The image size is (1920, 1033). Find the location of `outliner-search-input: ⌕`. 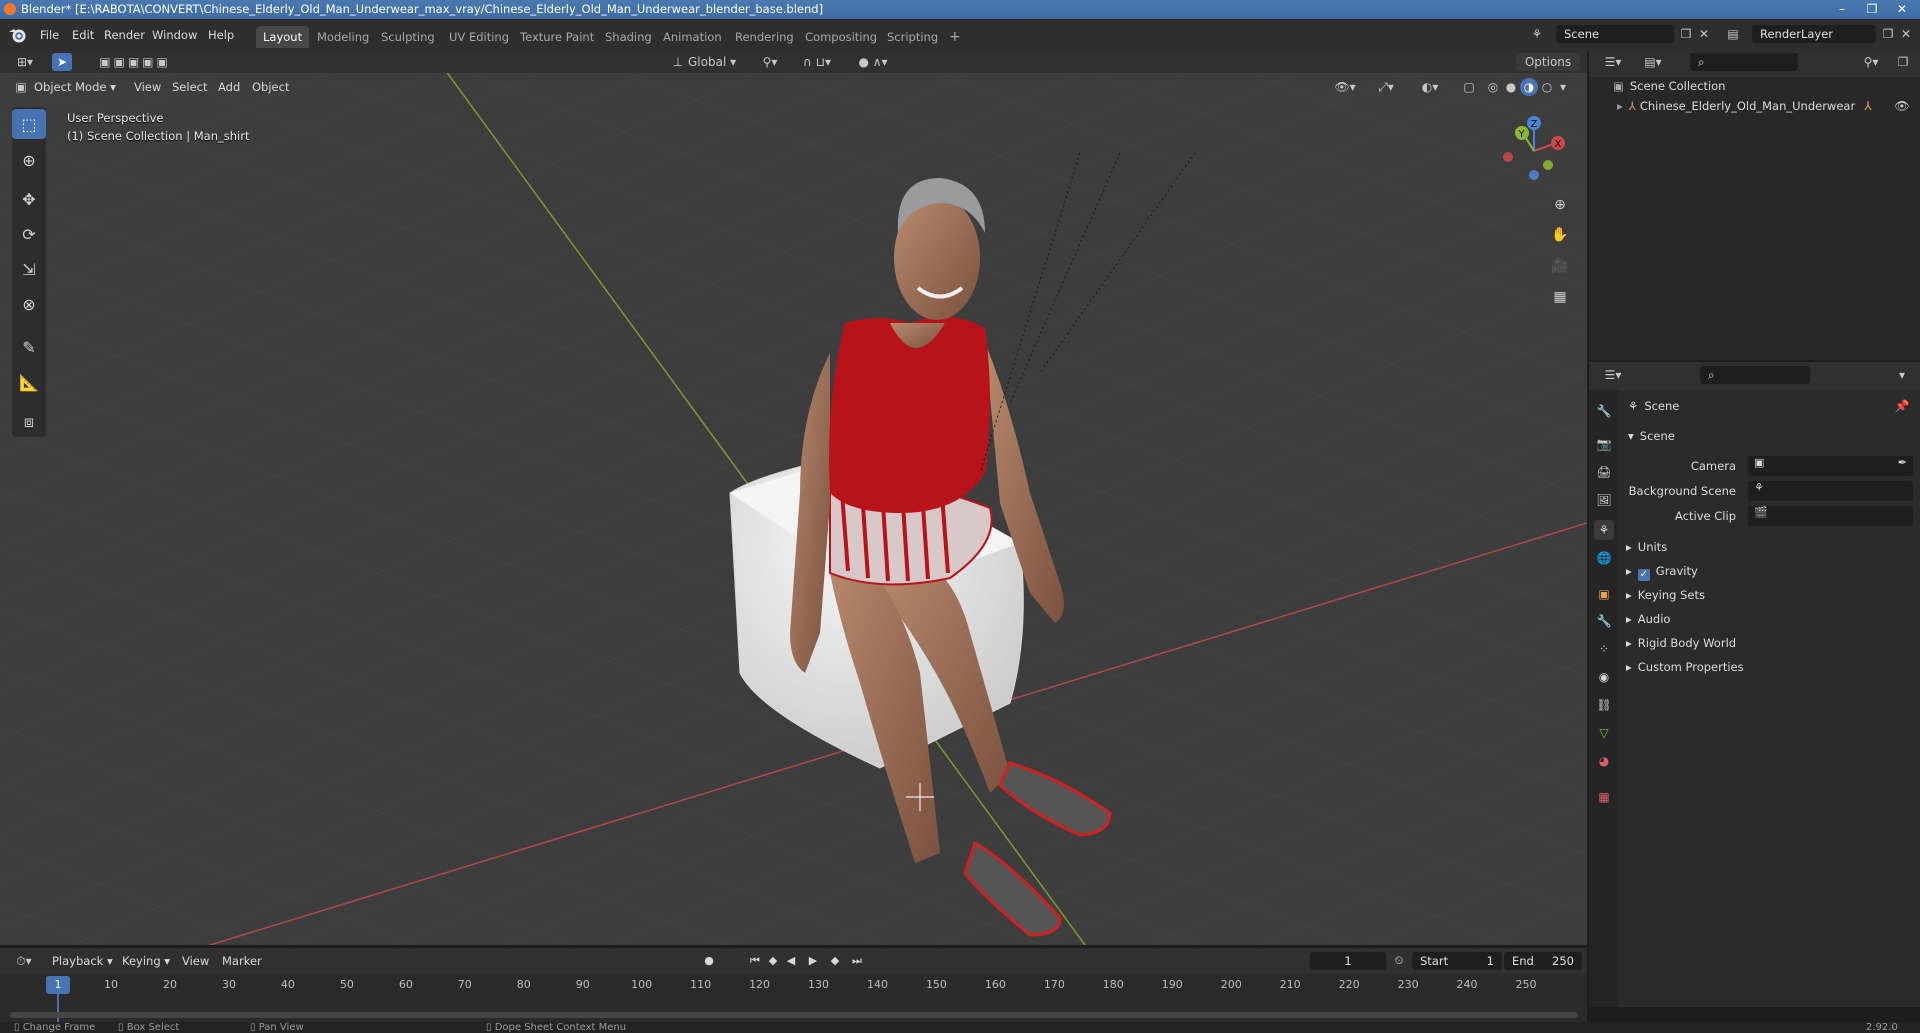

outliner-search-input: ⌕ is located at coordinates (1744, 62).